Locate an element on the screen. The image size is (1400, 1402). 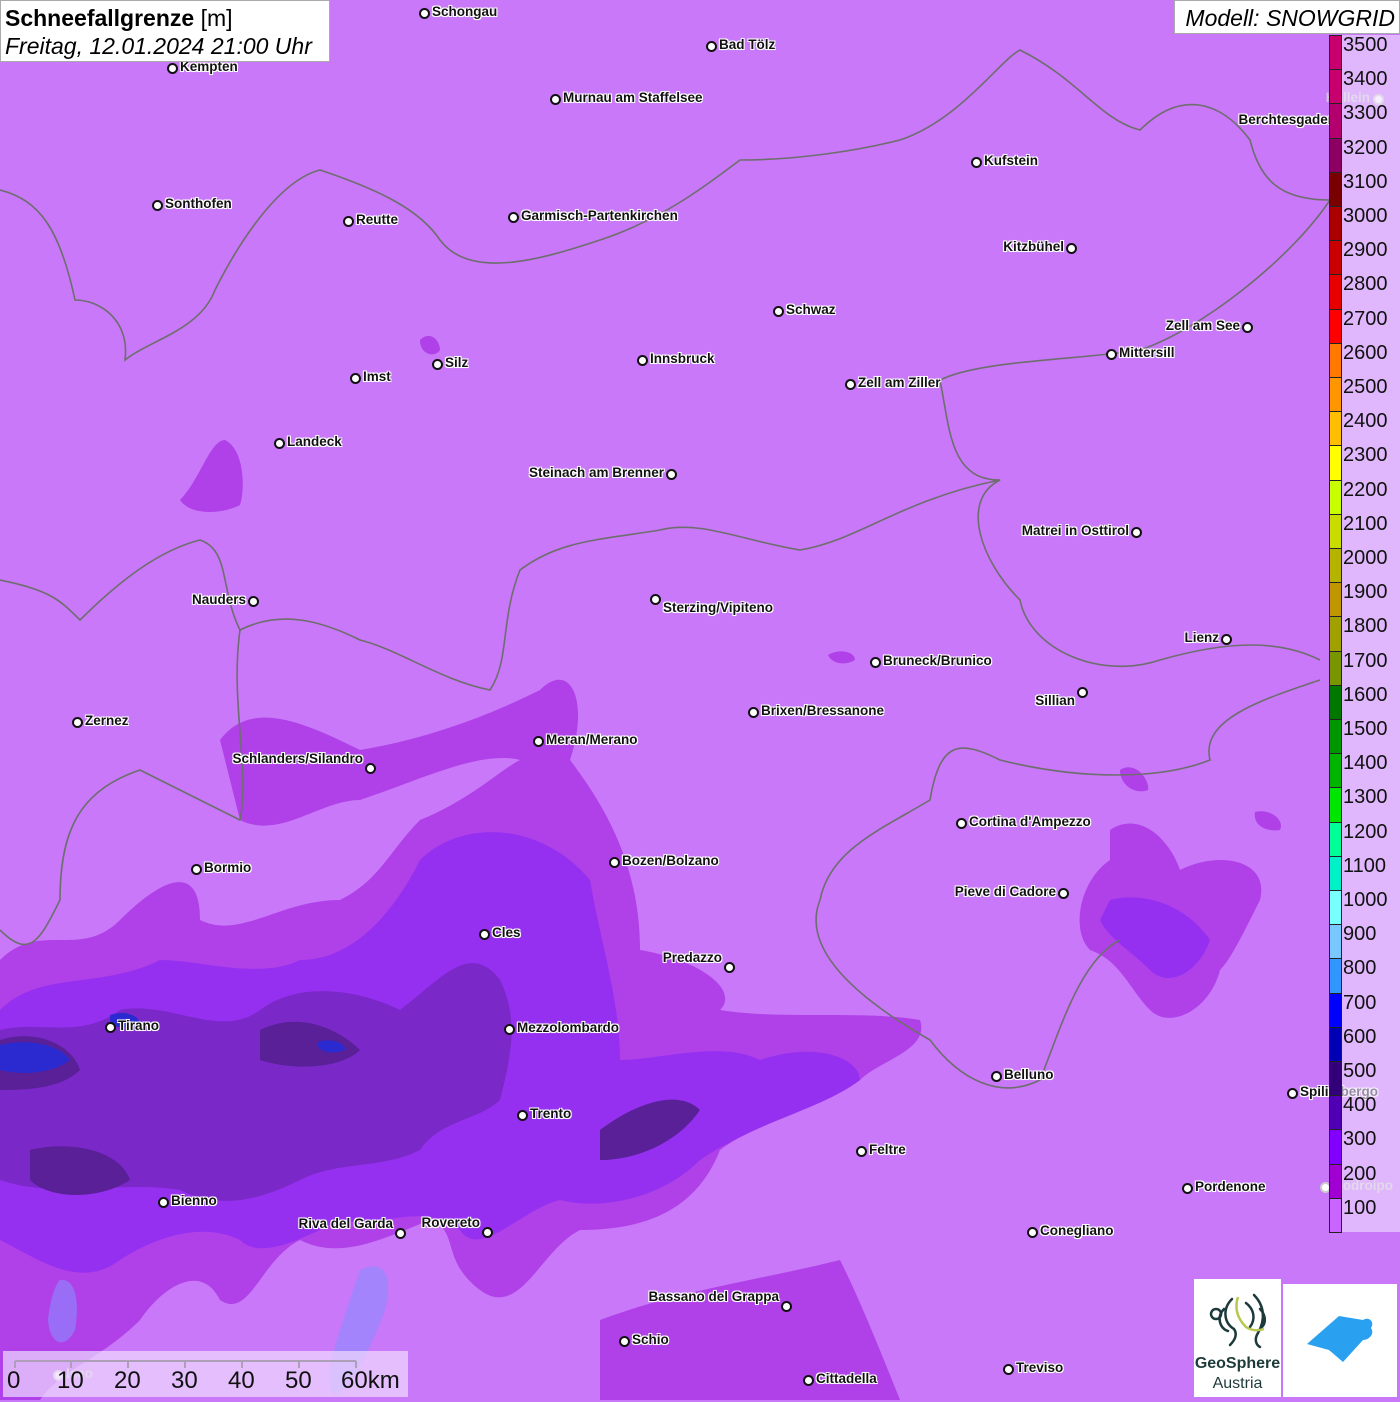
legend-label: 2400 is located at coordinates (1365, 421).